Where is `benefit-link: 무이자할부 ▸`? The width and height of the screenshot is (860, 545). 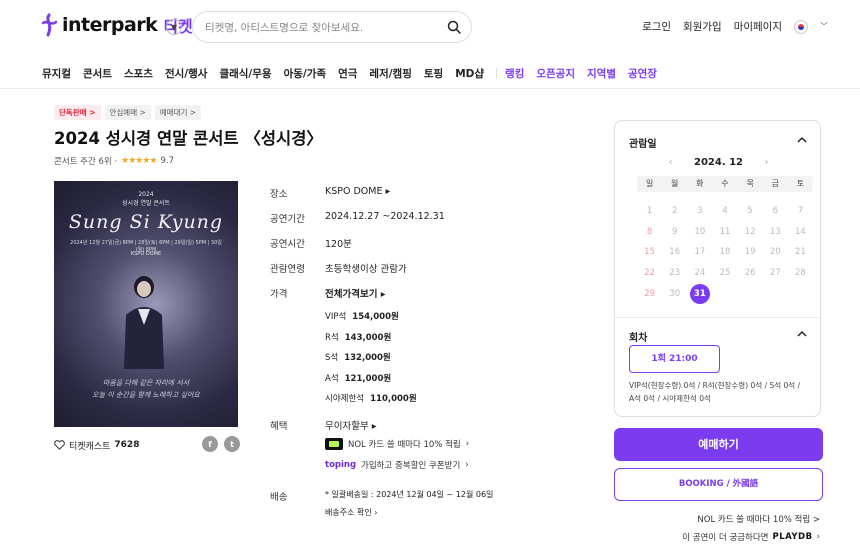
benefit-link: 무이자할부 ▸ is located at coordinates (351, 425).